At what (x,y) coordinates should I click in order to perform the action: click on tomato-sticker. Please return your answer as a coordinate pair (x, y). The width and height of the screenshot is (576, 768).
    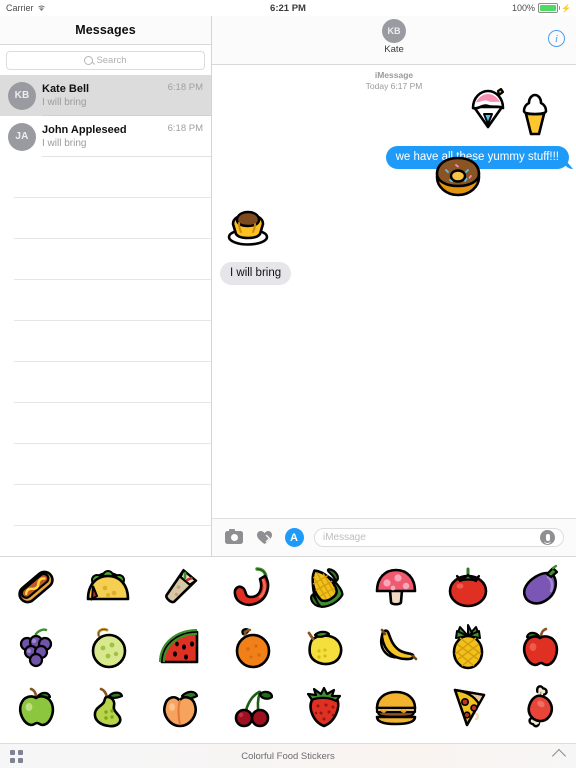
    Looking at the image, I should click on (468, 587).